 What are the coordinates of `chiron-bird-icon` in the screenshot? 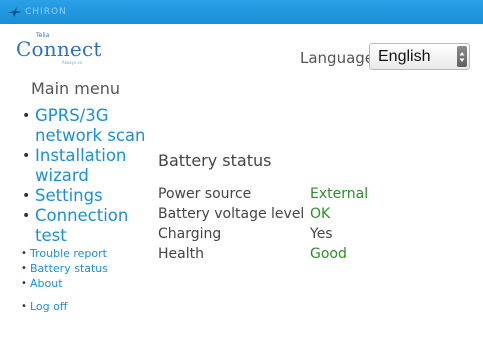 It's located at (15, 12).